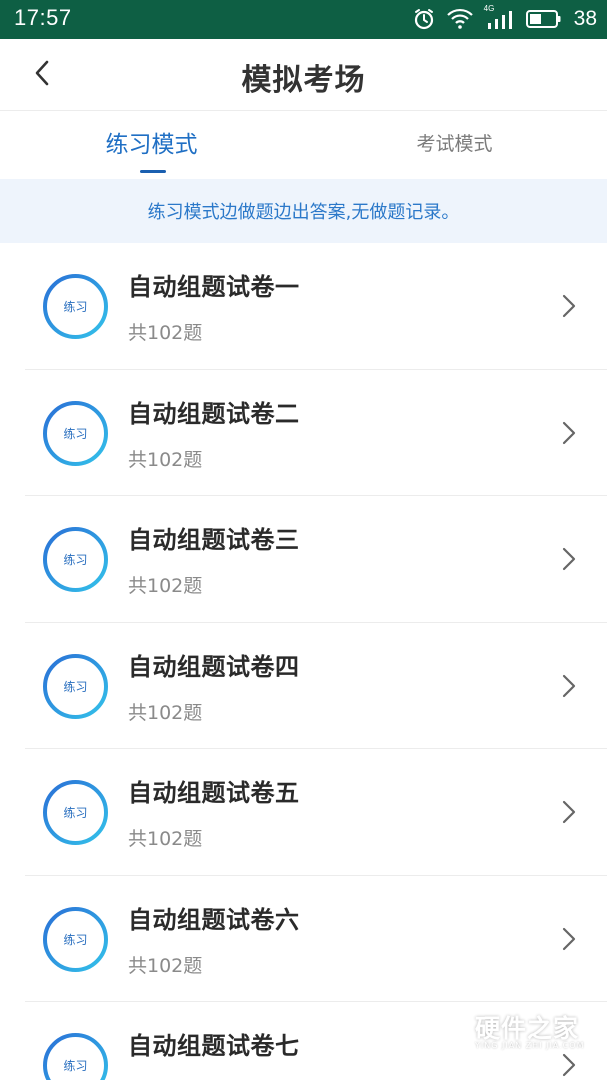 This screenshot has width=607, height=1080. What do you see at coordinates (316, 812) in the screenshot?
I see `list-item: 练习 自动组题试卷五 共102题` at bounding box center [316, 812].